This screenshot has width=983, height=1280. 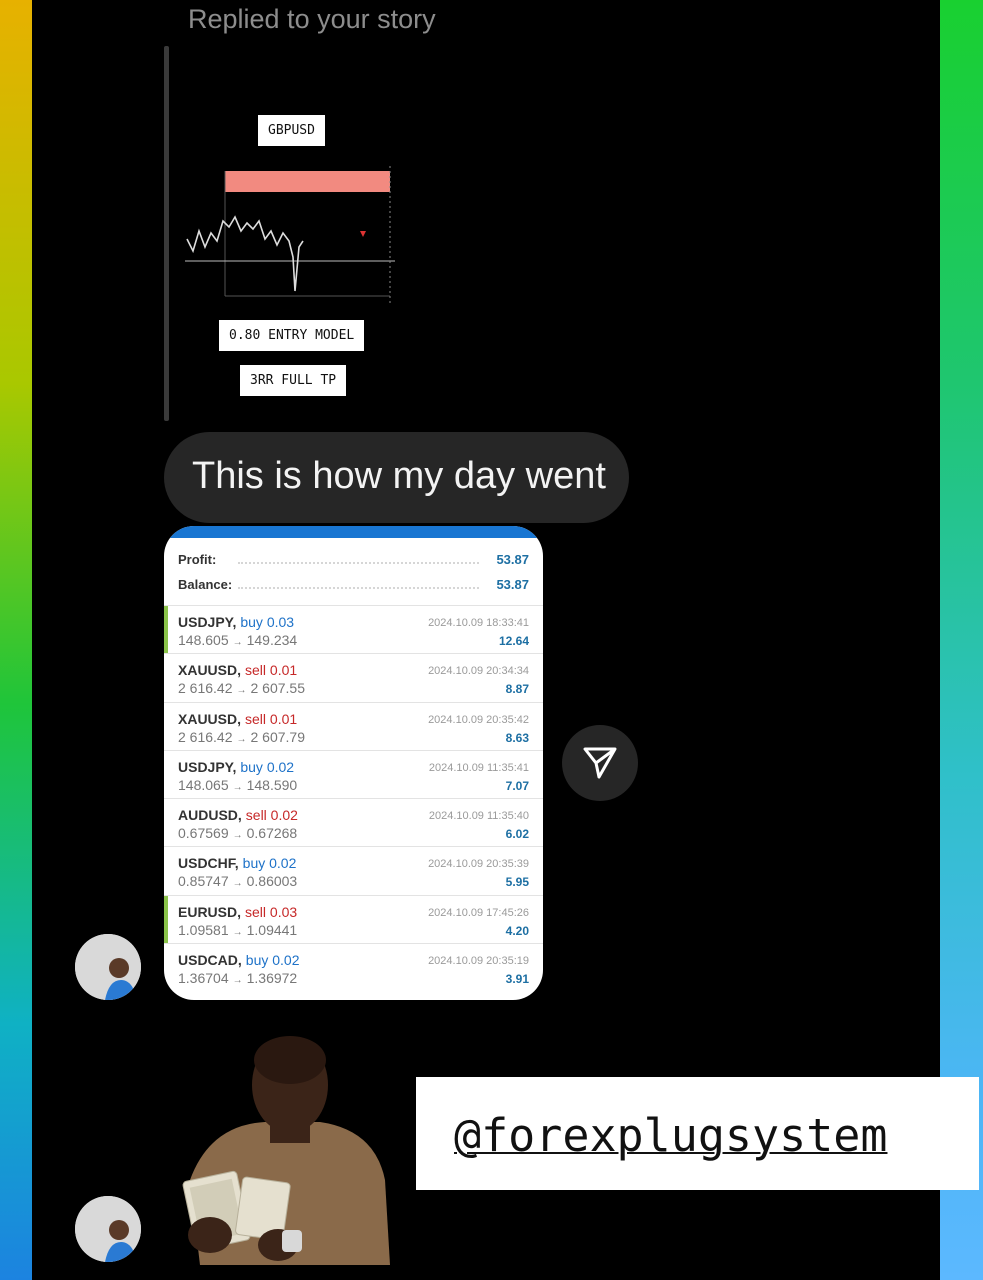 What do you see at coordinates (353, 587) in the screenshot?
I see `balance-row: Balance: 53.87` at bounding box center [353, 587].